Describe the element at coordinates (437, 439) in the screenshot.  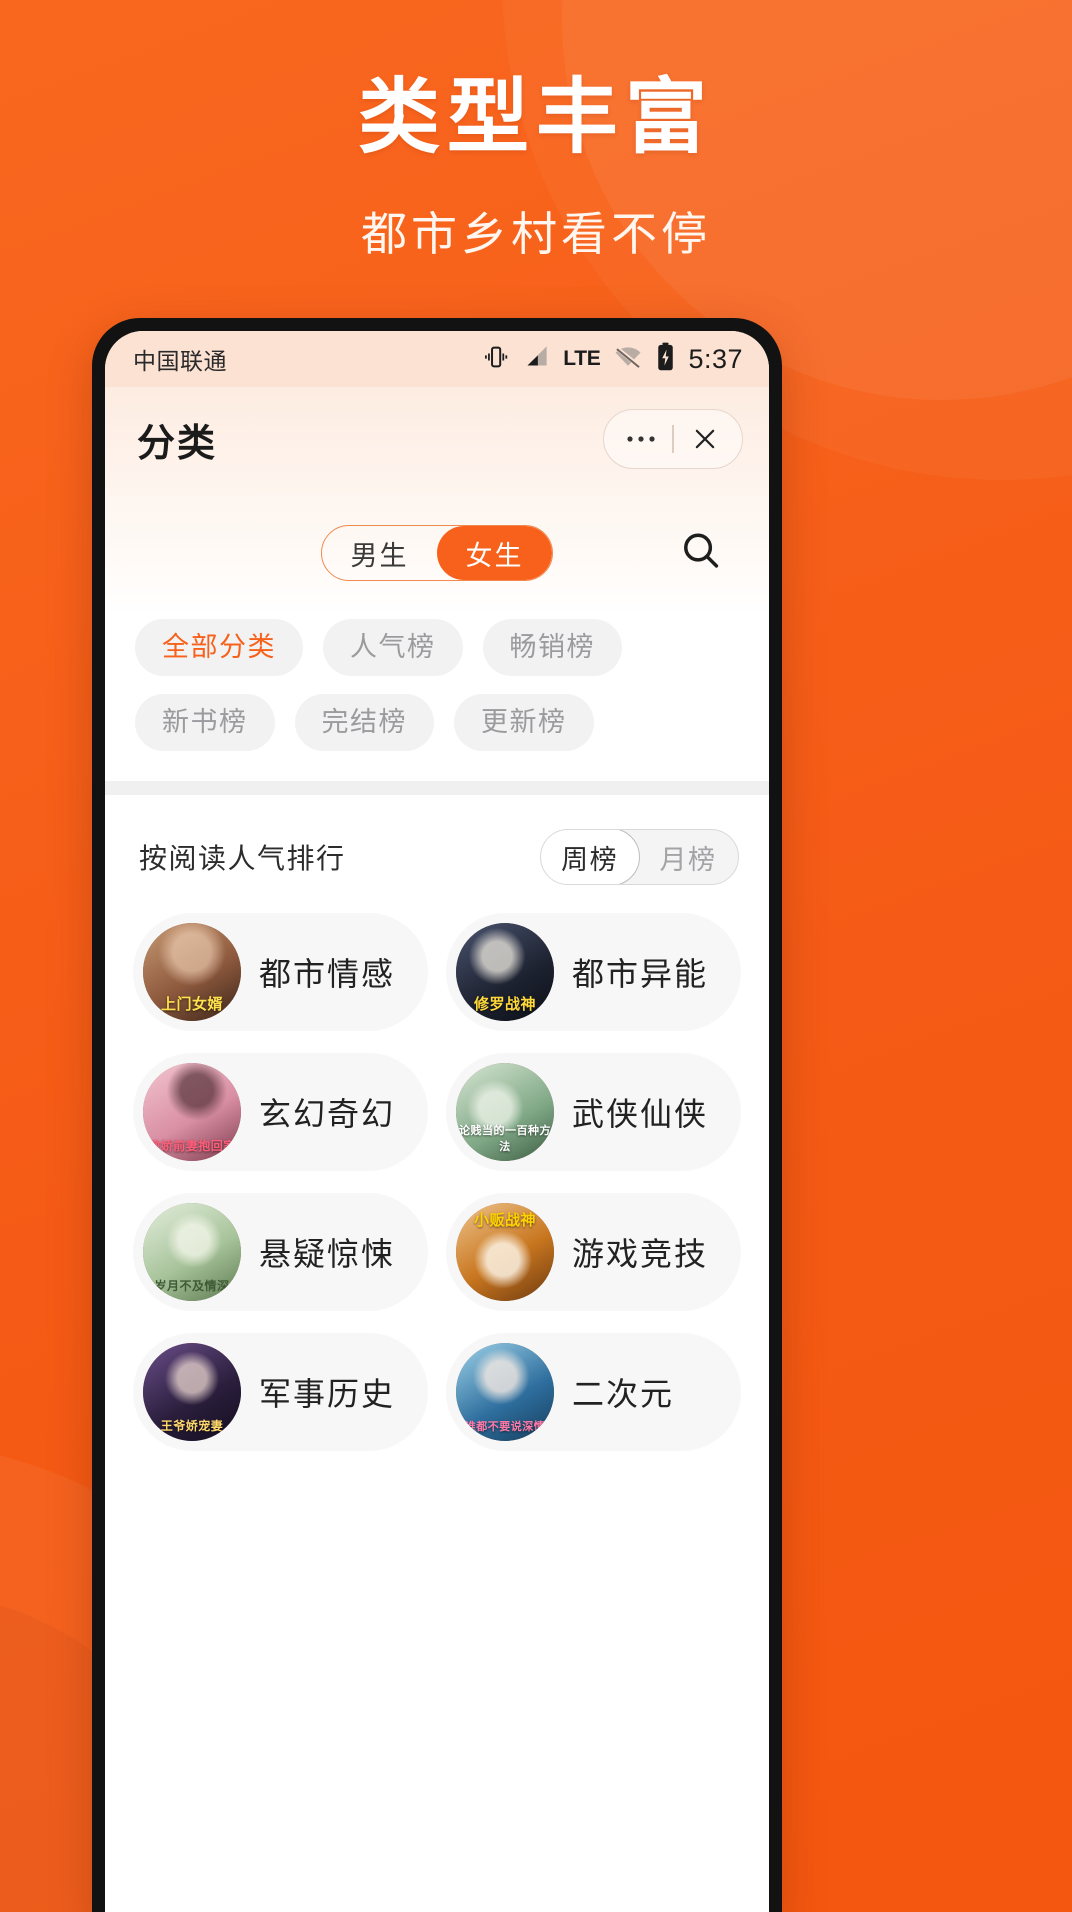
I see `app-bar: 分类` at that location.